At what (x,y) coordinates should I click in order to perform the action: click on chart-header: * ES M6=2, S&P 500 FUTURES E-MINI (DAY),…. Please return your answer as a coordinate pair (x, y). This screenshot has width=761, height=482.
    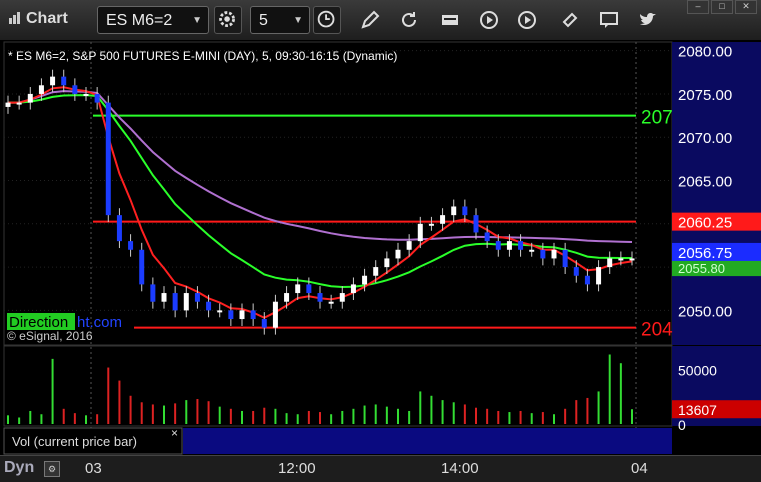
    Looking at the image, I should click on (202, 56).